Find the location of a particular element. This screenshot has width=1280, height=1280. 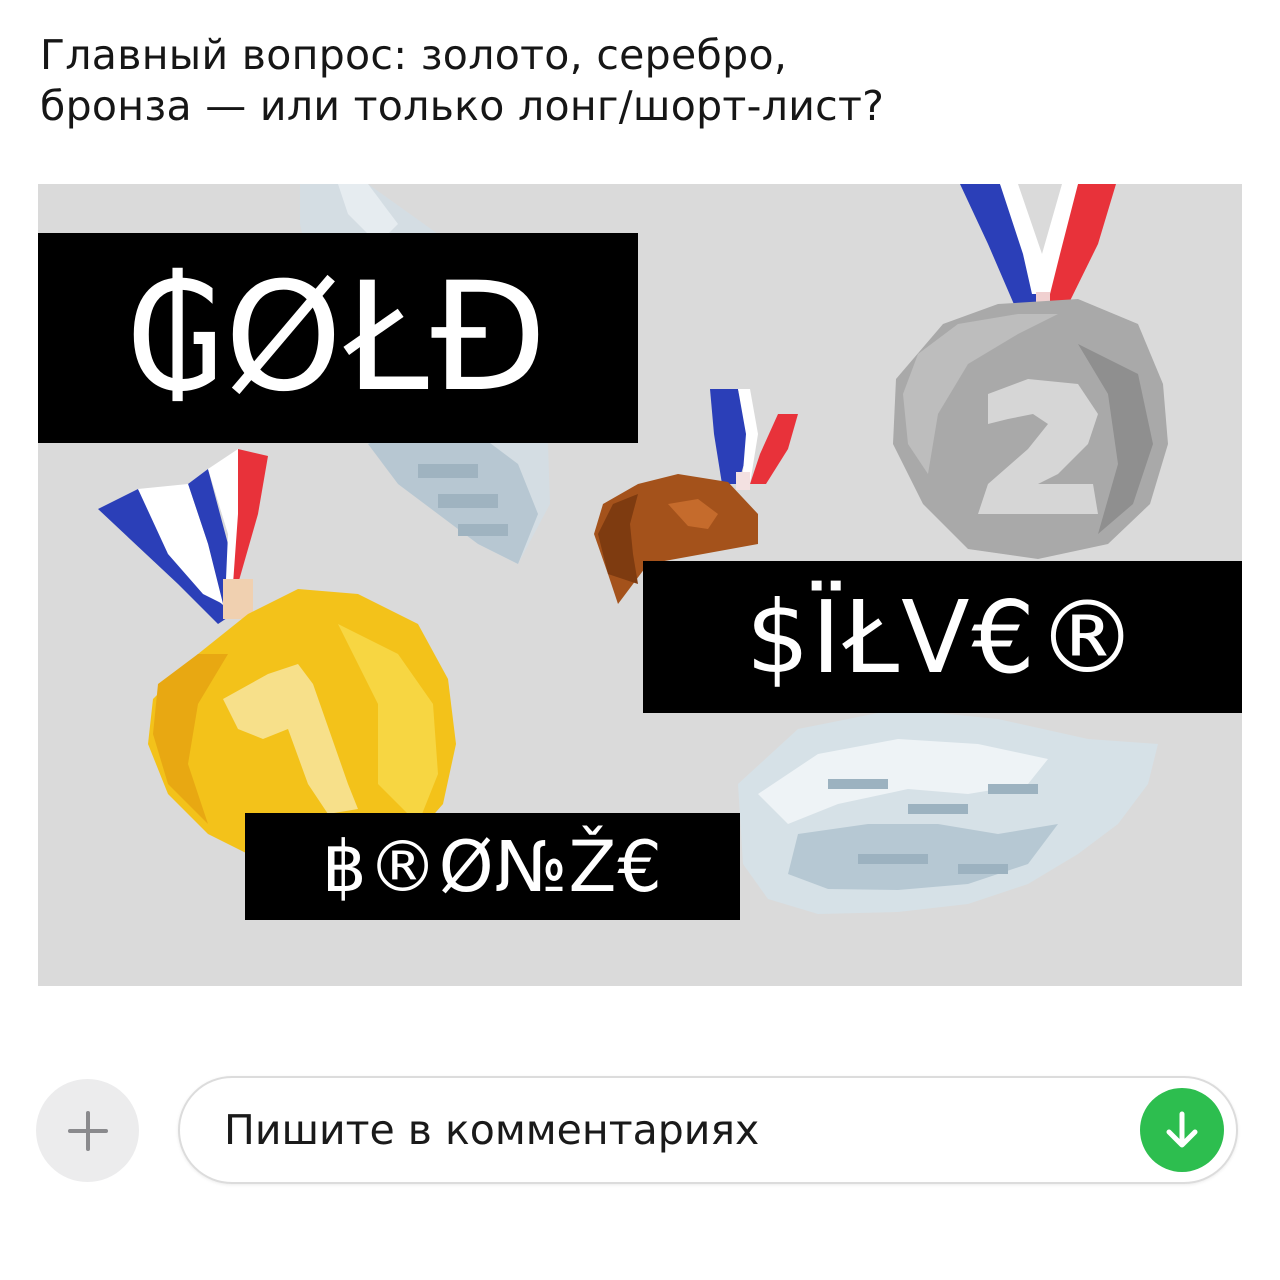

silver-label: $ÏŁV€® is located at coordinates (942, 637).